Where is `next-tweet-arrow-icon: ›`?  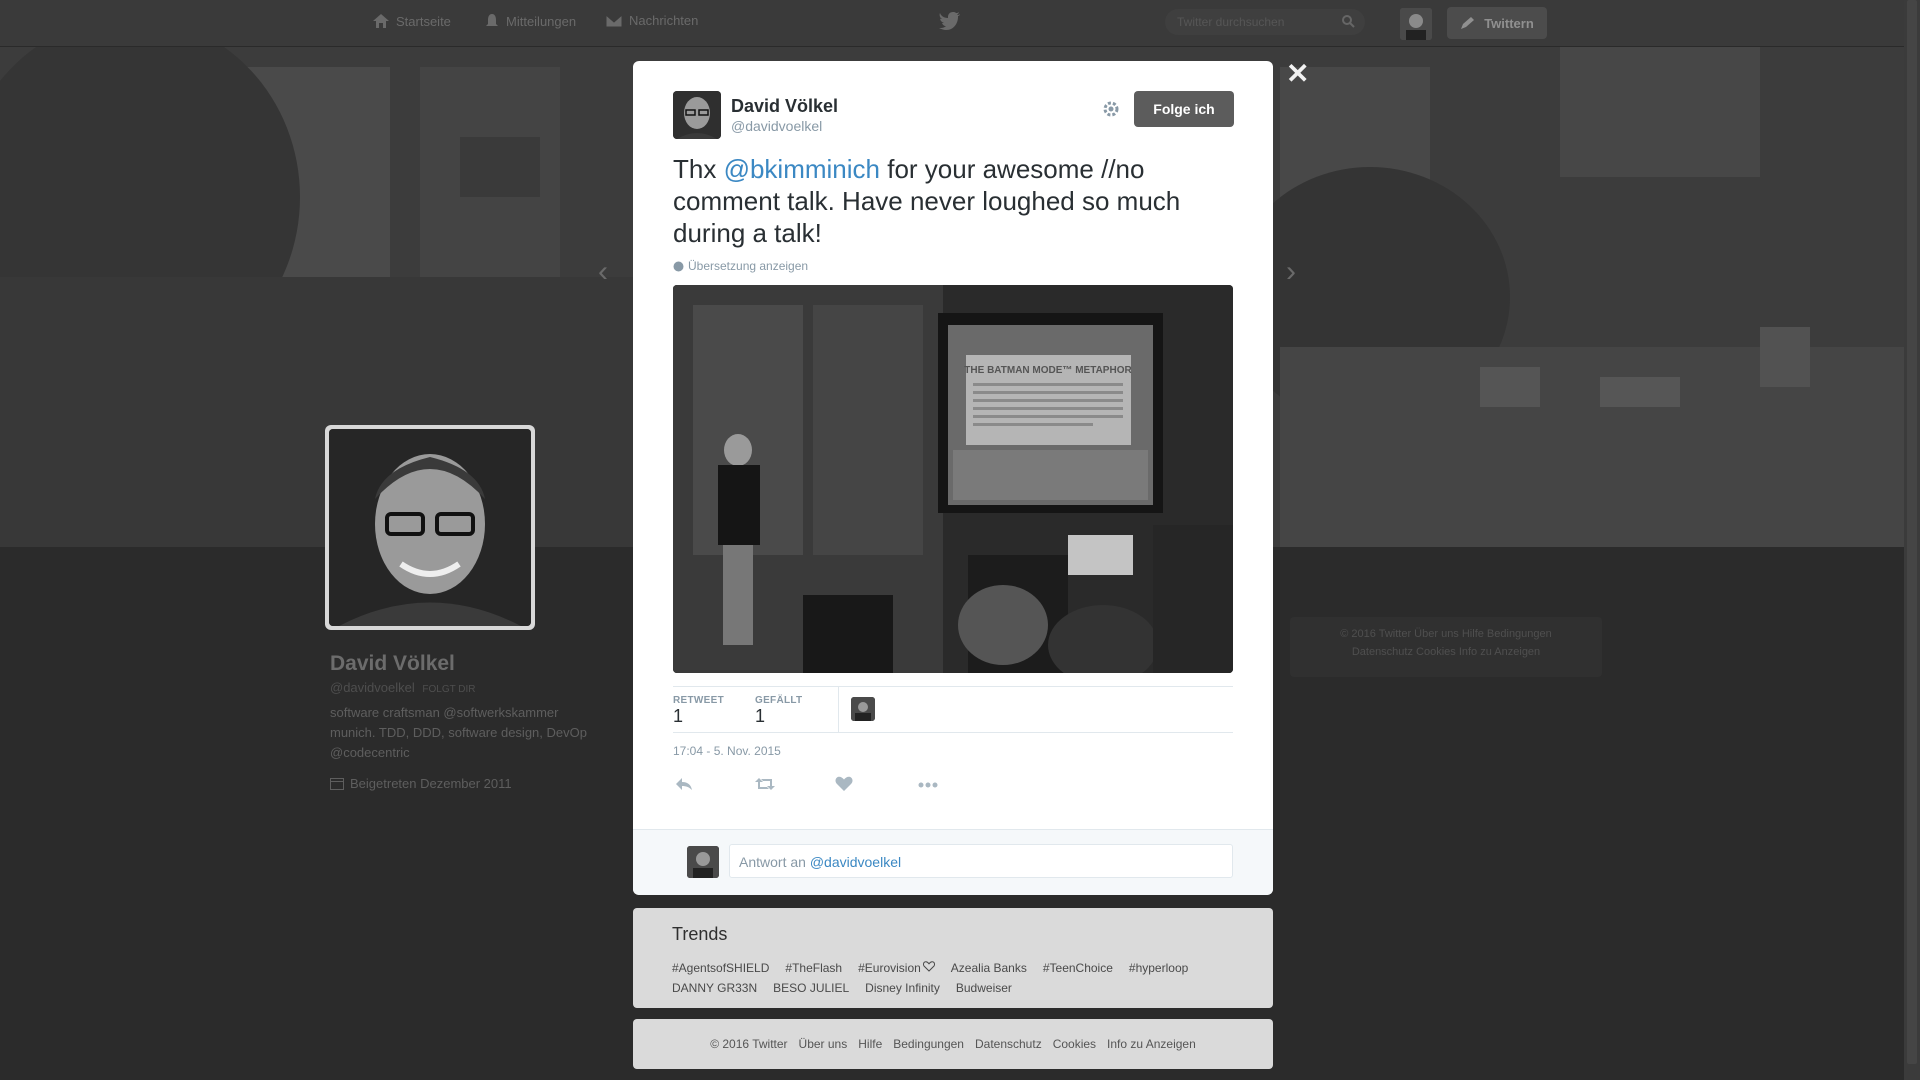 next-tweet-arrow-icon: › is located at coordinates (1291, 272).